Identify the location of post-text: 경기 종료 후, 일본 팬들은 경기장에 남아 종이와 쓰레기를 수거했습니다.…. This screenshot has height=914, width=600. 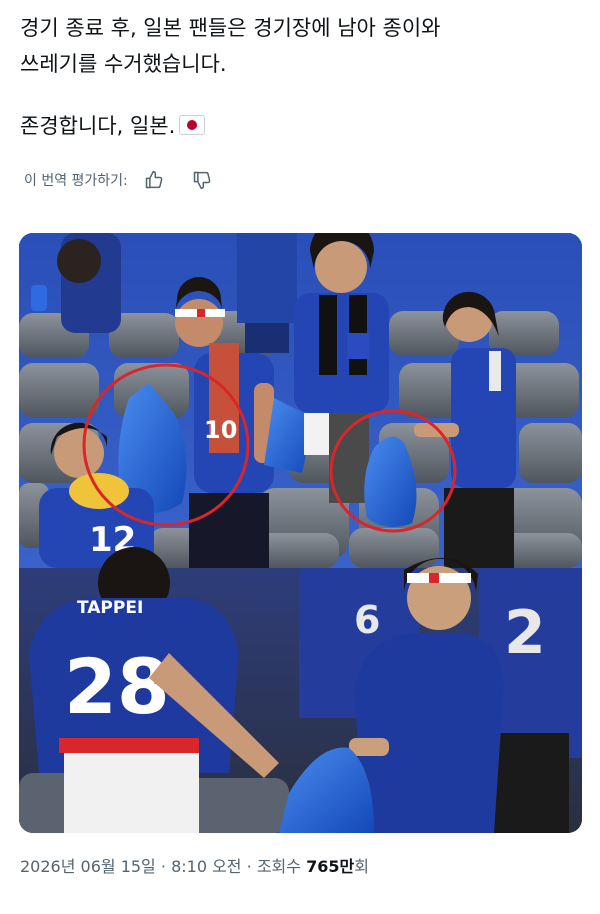
(300, 77).